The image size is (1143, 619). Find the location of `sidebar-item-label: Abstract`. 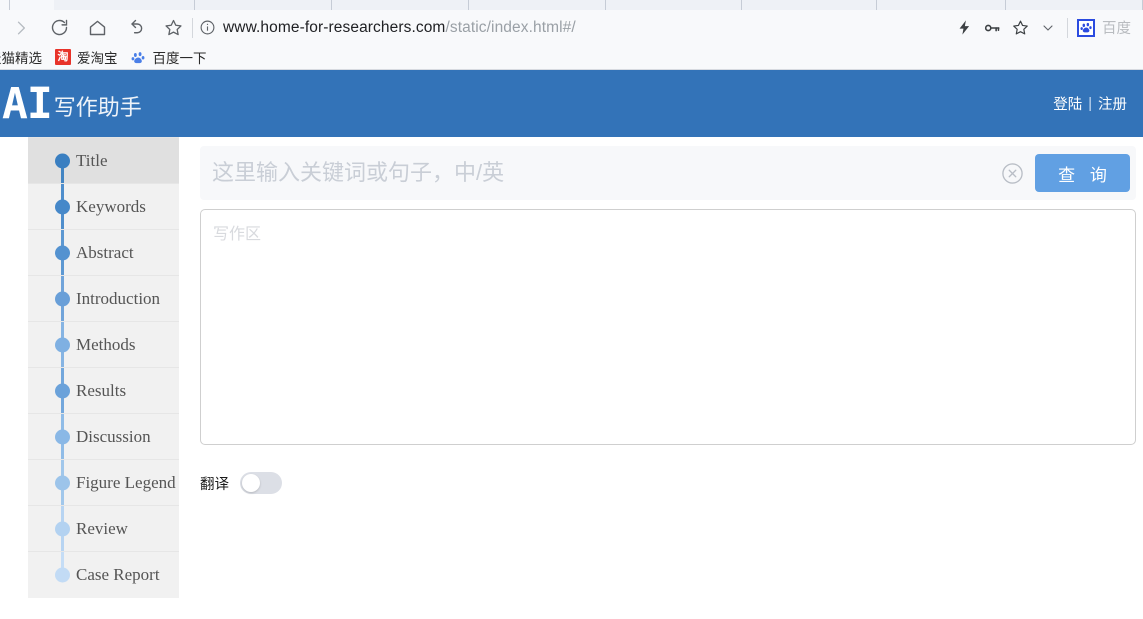

sidebar-item-label: Abstract is located at coordinates (105, 252).